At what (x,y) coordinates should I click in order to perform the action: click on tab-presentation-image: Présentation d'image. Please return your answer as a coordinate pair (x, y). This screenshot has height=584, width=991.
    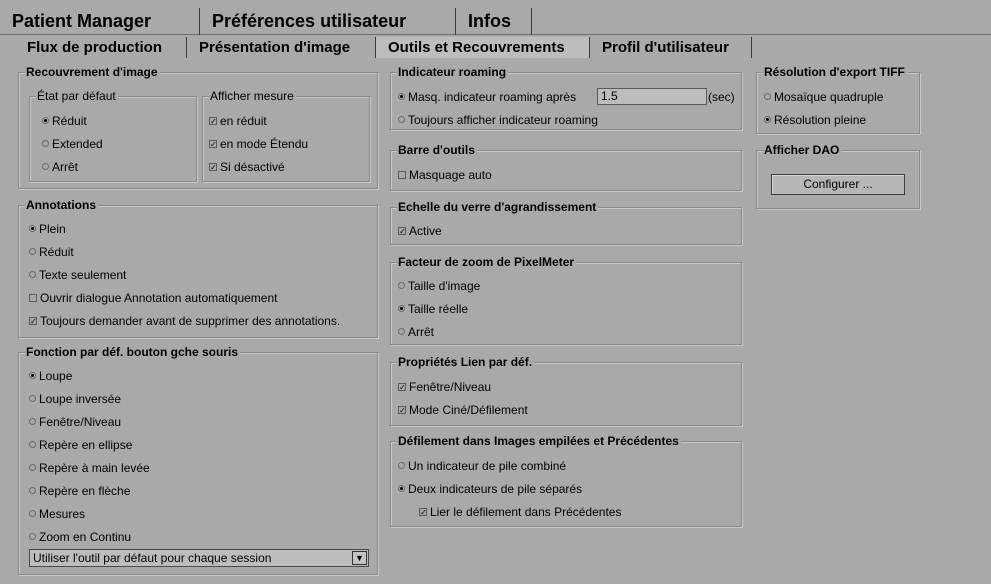
    Looking at the image, I should click on (281, 47).